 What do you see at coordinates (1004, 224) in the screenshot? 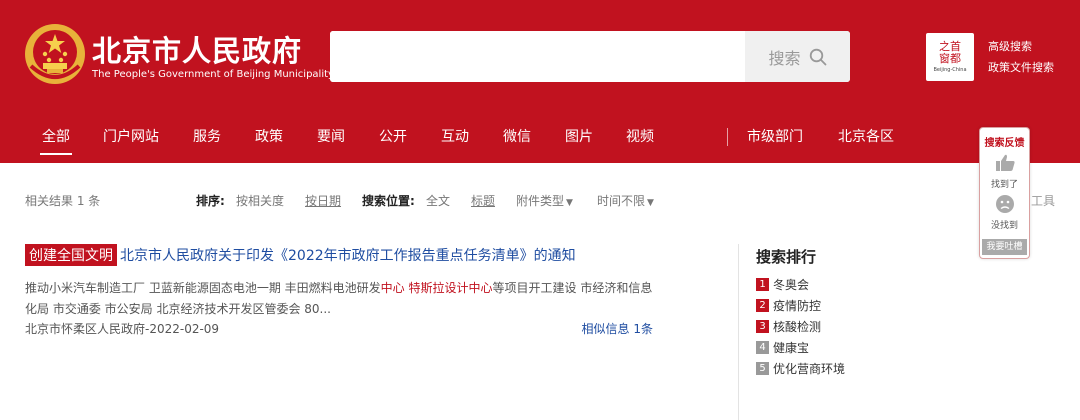
I see `feedback-not-found: 没找到` at bounding box center [1004, 224].